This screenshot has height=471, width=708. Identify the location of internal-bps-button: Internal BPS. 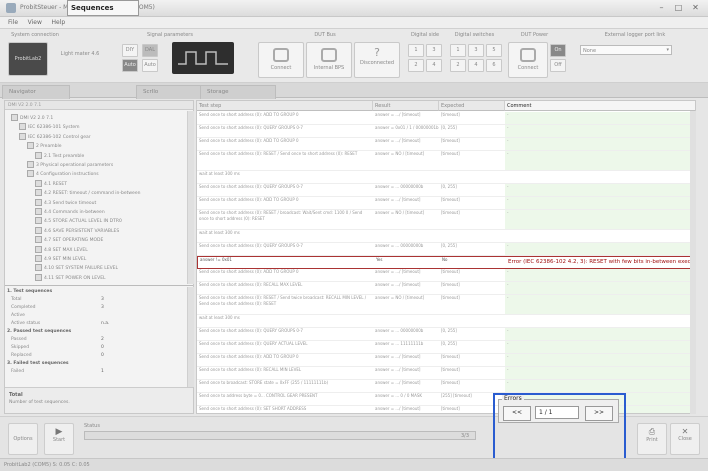
(329, 60).